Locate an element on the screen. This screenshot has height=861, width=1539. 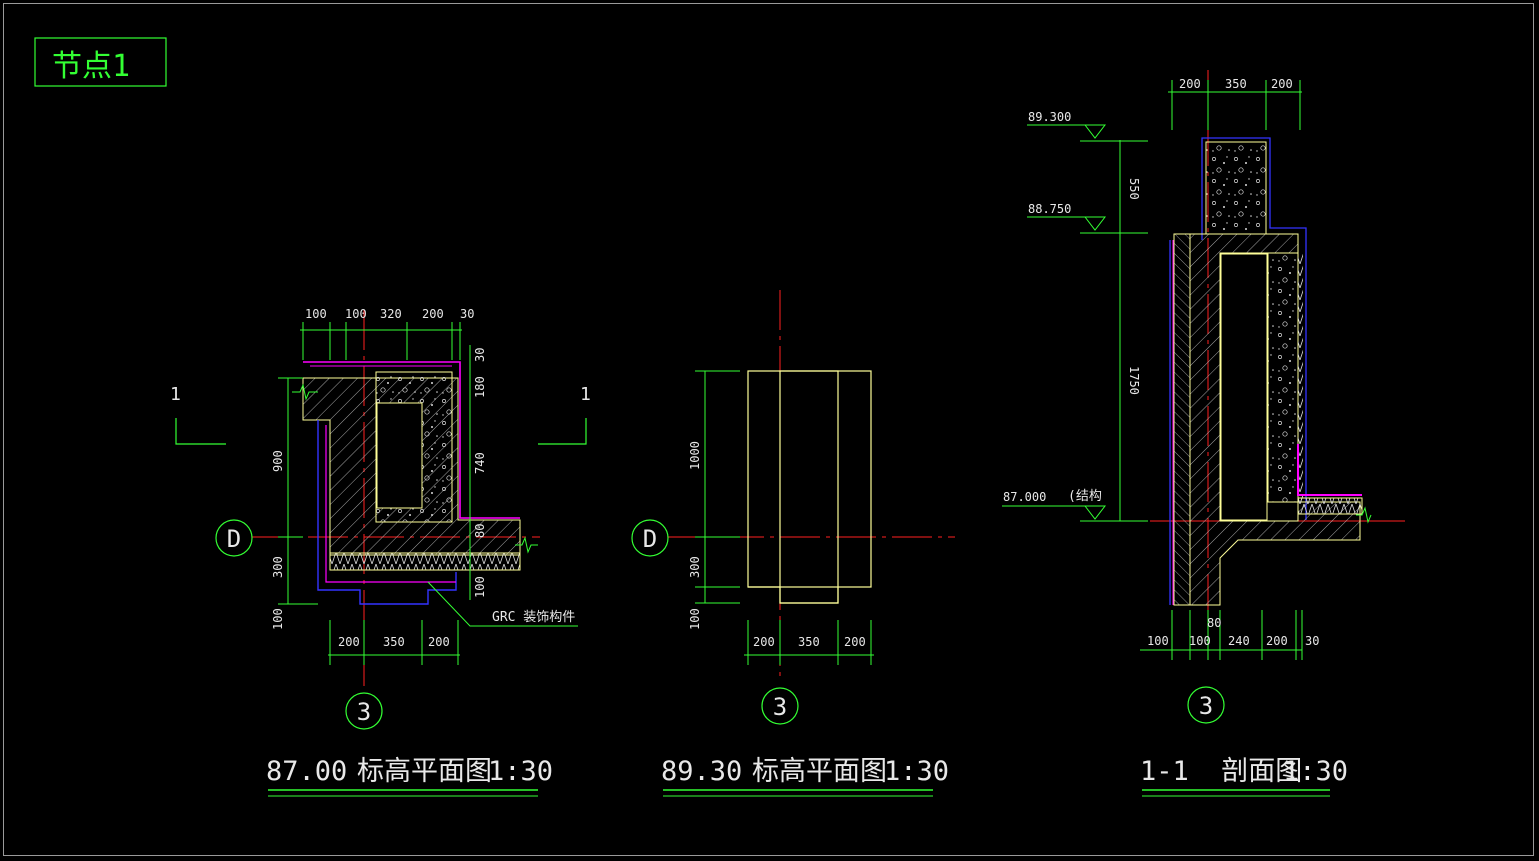
section-mark-right is located at coordinates (562, 431).